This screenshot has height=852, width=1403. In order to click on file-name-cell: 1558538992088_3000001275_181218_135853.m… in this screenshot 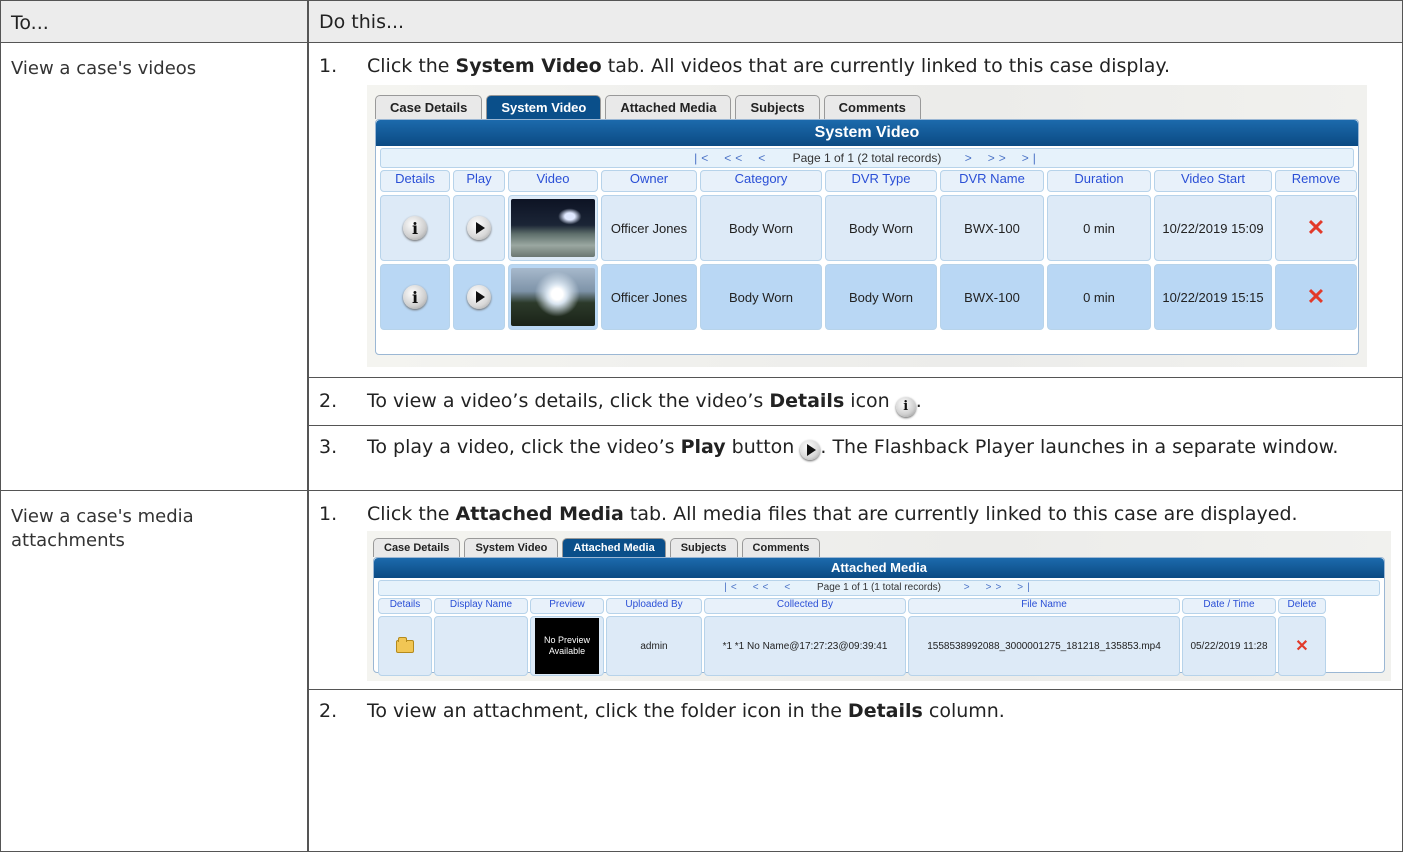, I will do `click(1044, 646)`.